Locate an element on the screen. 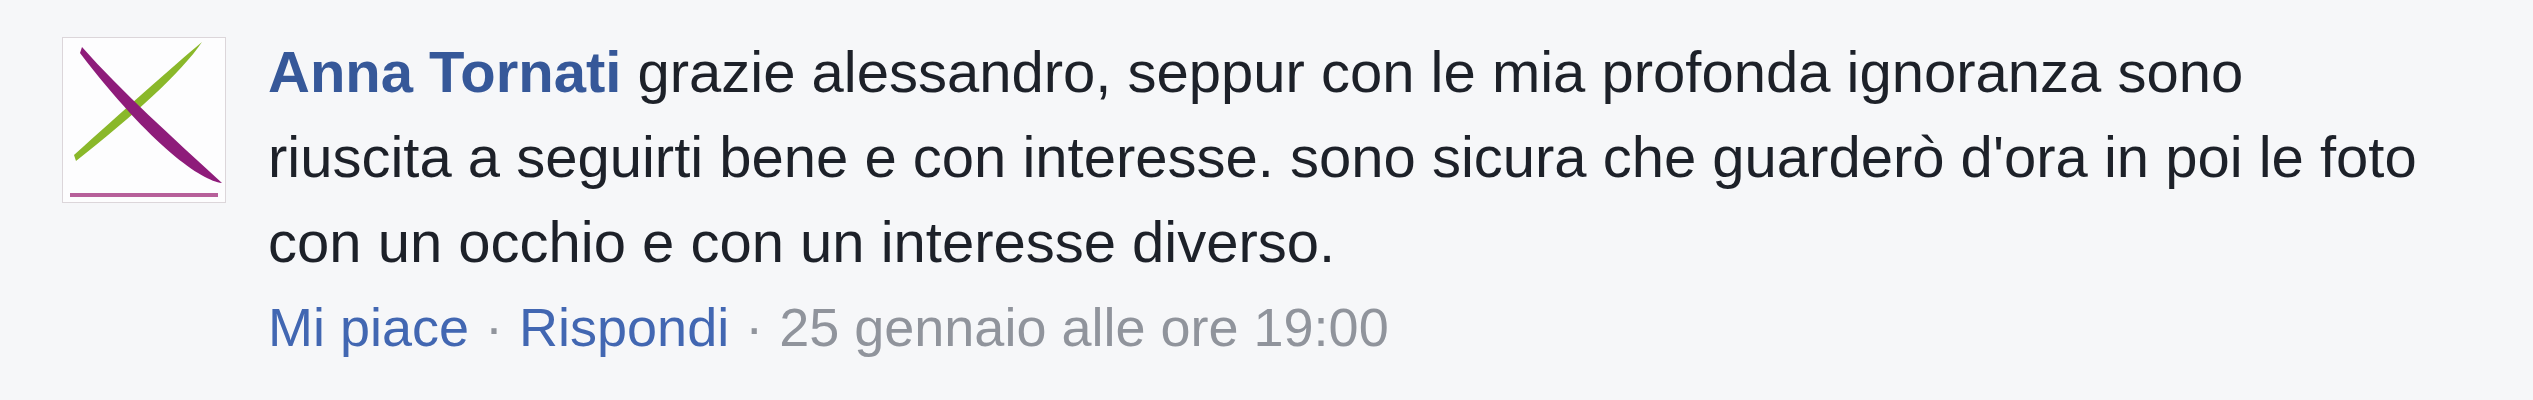 The image size is (2533, 400). avatar-logo-icon is located at coordinates (144, 120).